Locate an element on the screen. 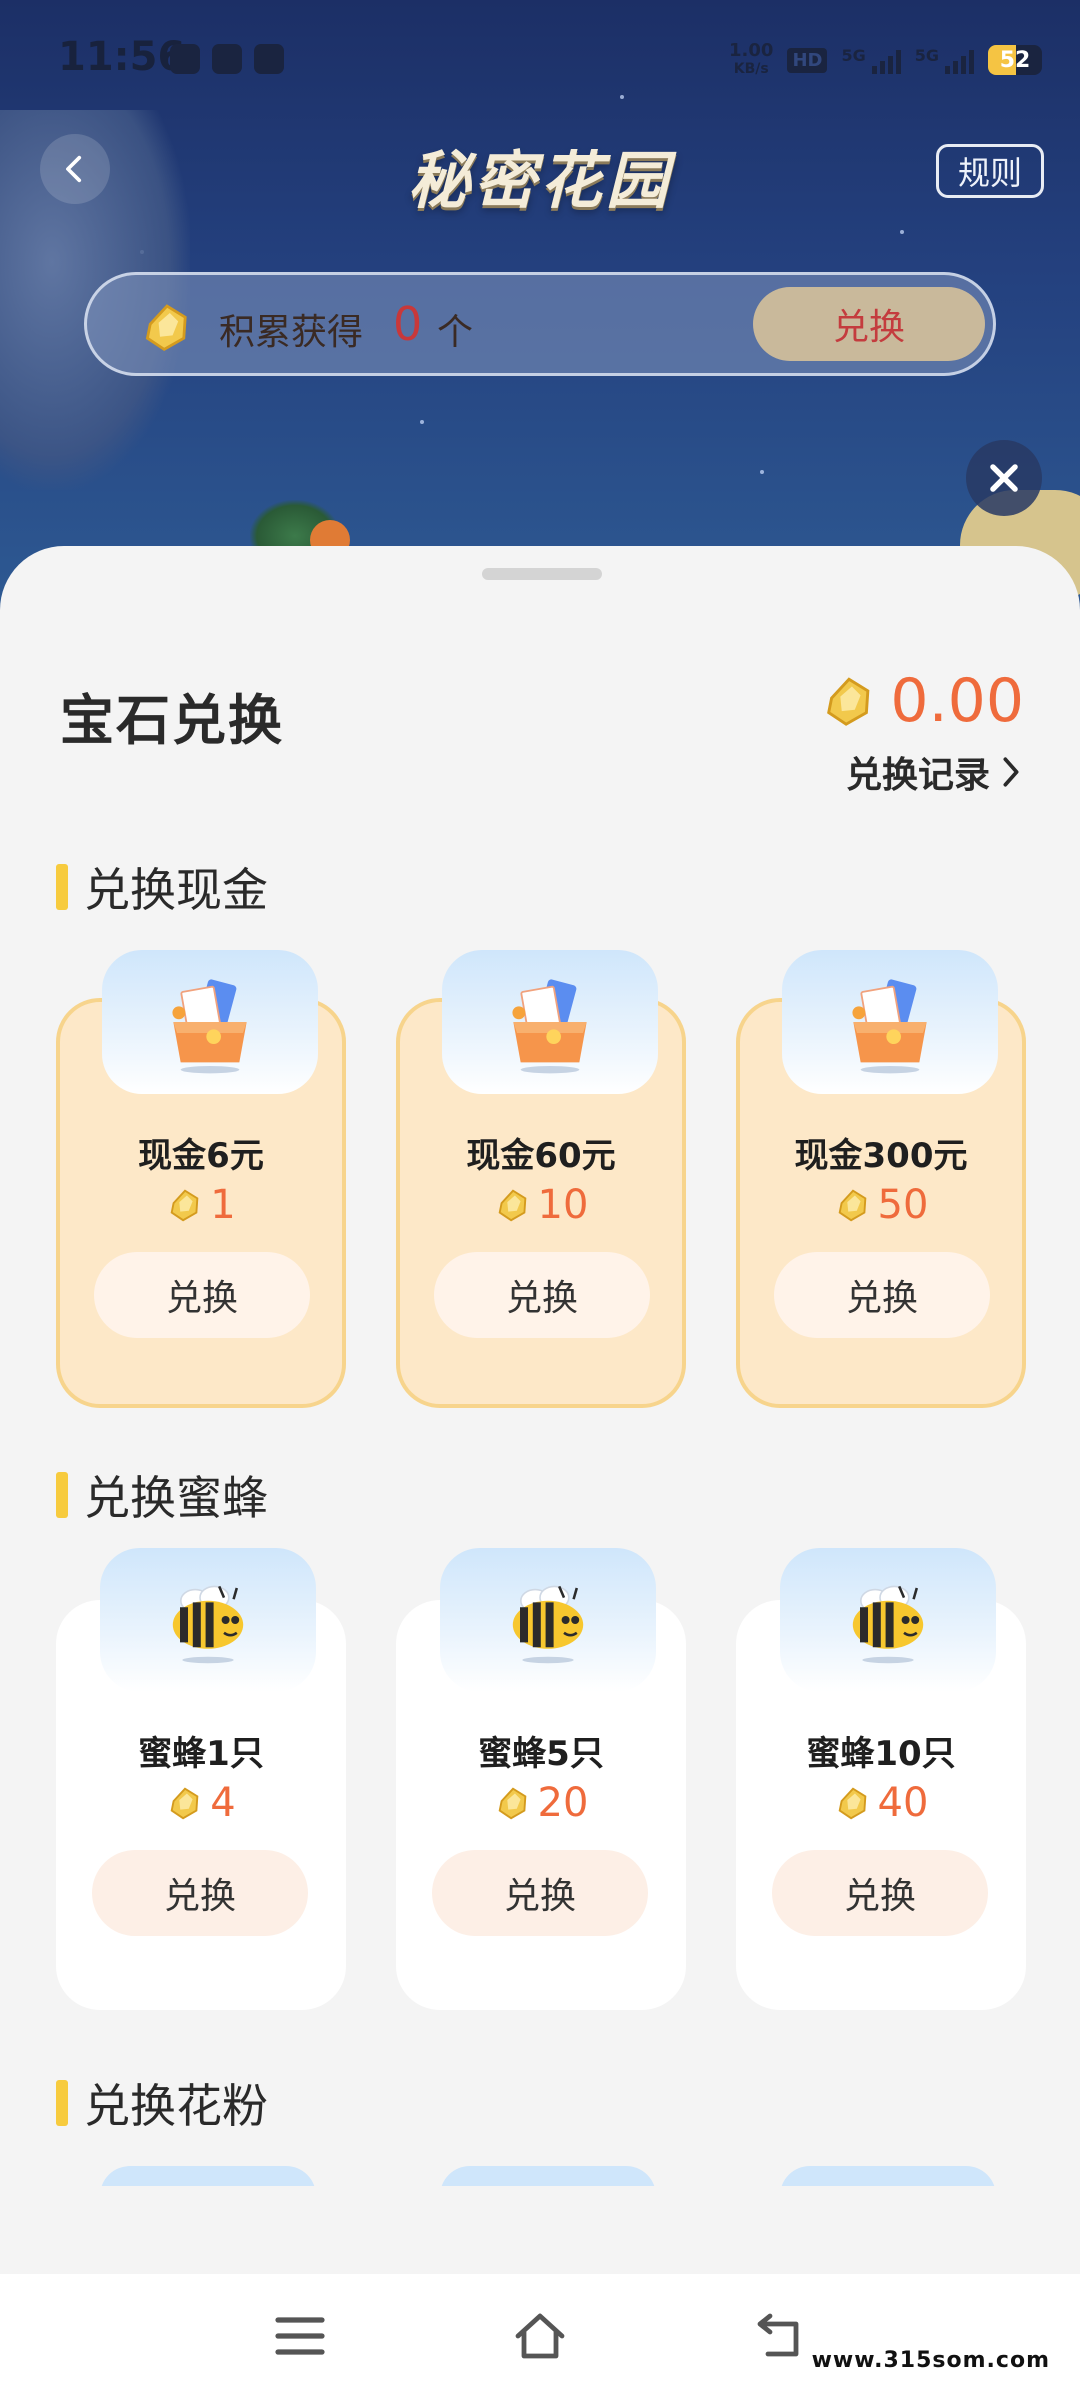 The width and height of the screenshot is (1080, 2400). back-nav-button is located at coordinates (780, 2336).